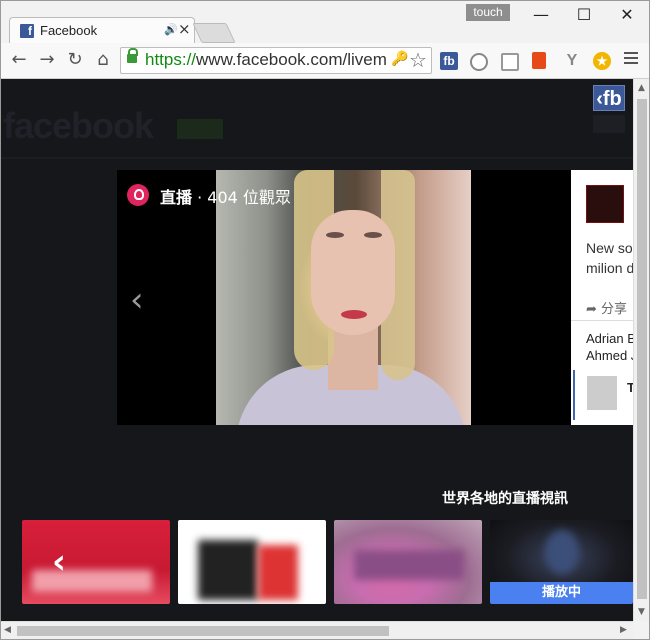 This screenshot has height=640, width=650. What do you see at coordinates (409, 565) in the screenshot?
I see `thumb-3-blur` at bounding box center [409, 565].